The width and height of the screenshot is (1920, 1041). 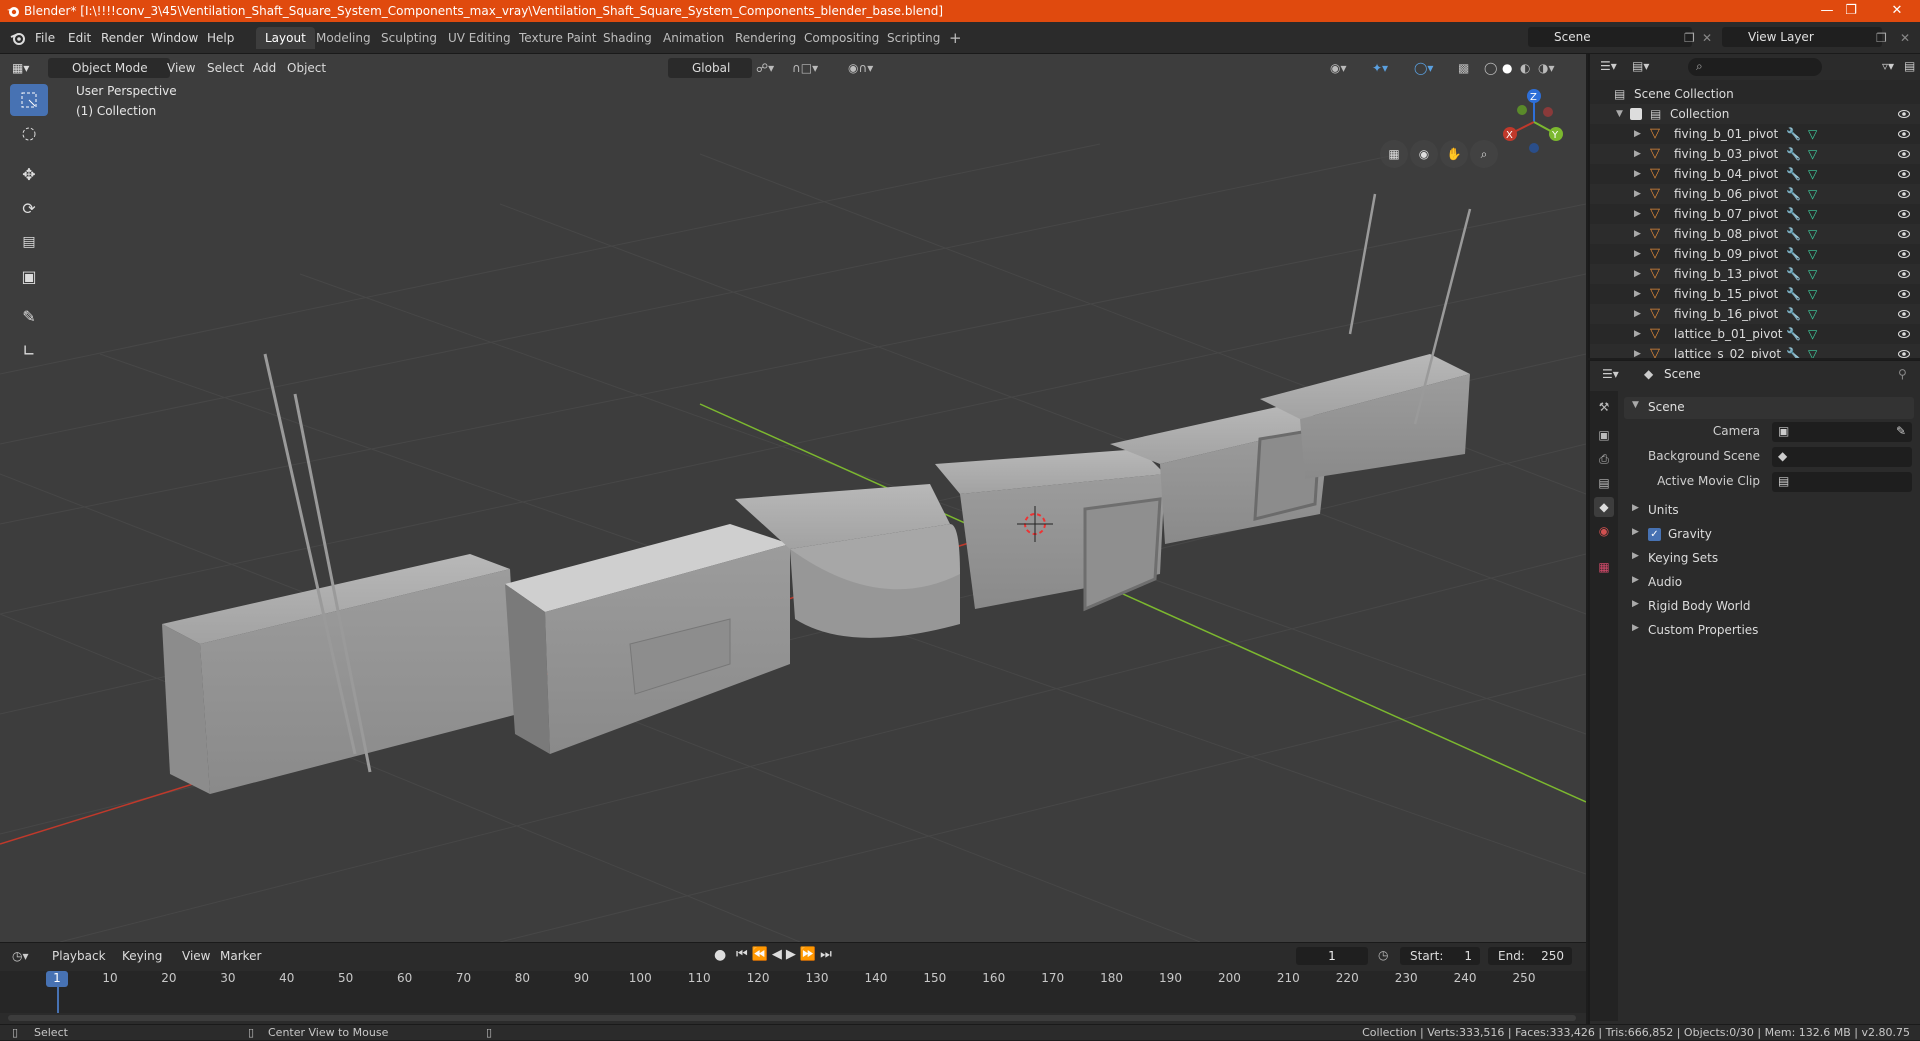 What do you see at coordinates (1881, 38) in the screenshot?
I see `new-view-layer-icon: ❐` at bounding box center [1881, 38].